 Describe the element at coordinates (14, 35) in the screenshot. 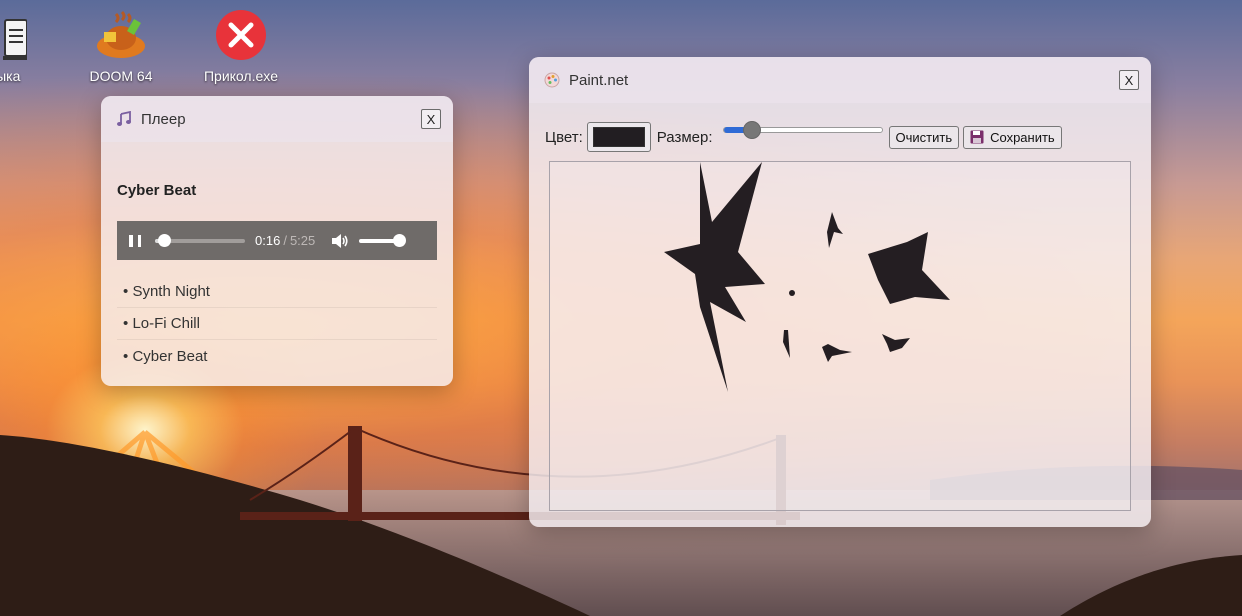

I see `music-folder-icon` at that location.